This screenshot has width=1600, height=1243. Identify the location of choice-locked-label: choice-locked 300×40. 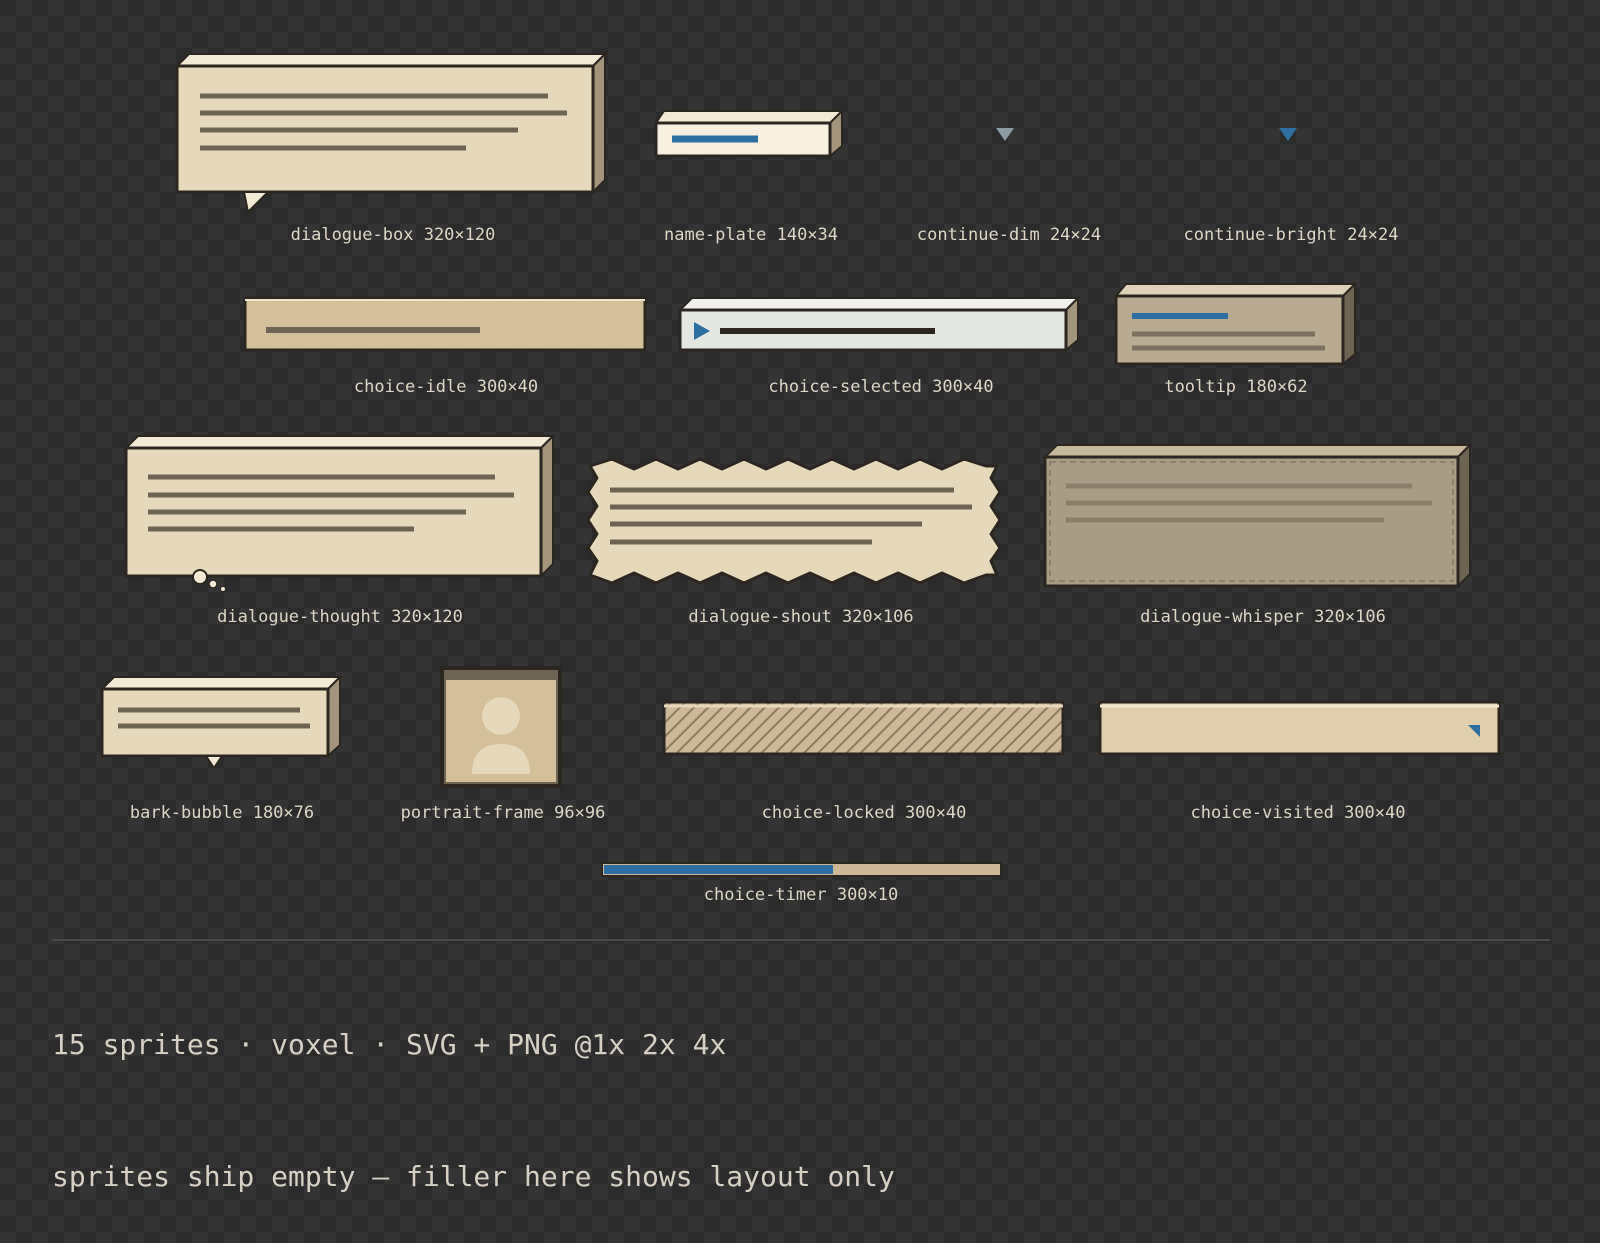
(864, 813).